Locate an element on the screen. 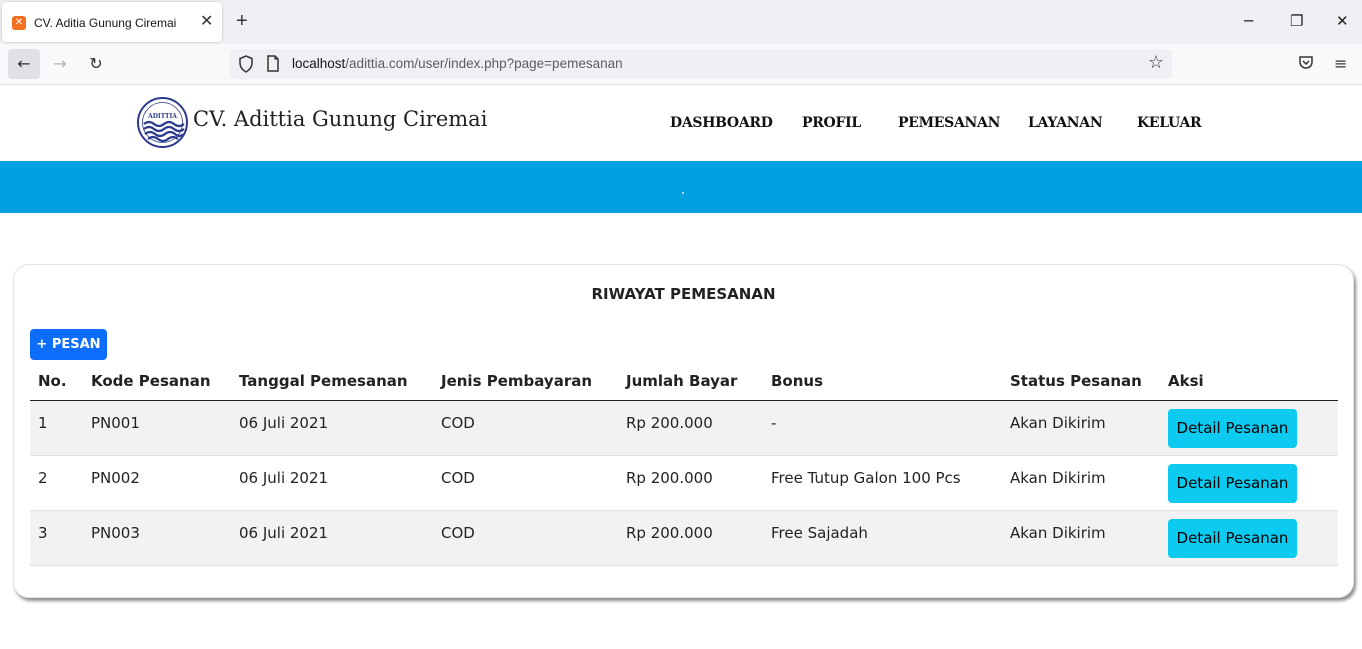 The width and height of the screenshot is (1362, 649). col-header-jenis: Jenis Pembayaran is located at coordinates (525, 382).